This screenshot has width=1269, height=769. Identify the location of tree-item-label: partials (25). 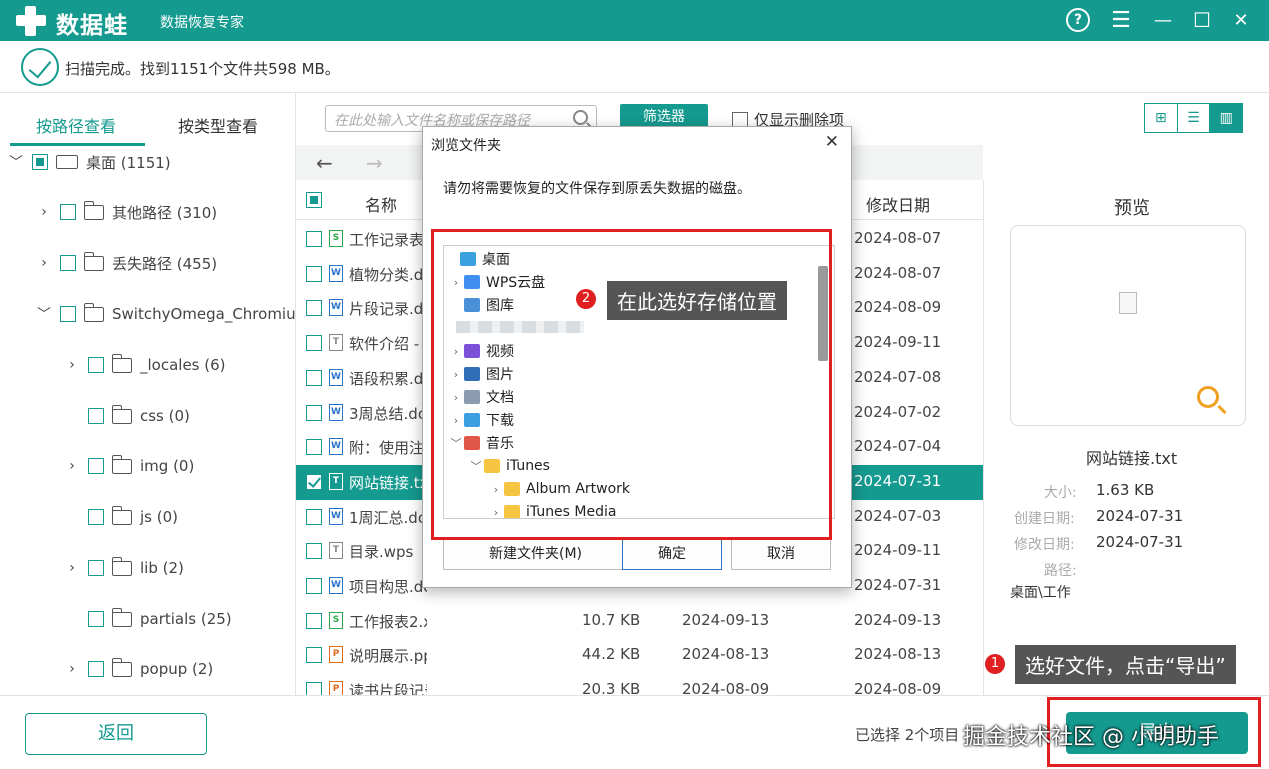
(186, 619).